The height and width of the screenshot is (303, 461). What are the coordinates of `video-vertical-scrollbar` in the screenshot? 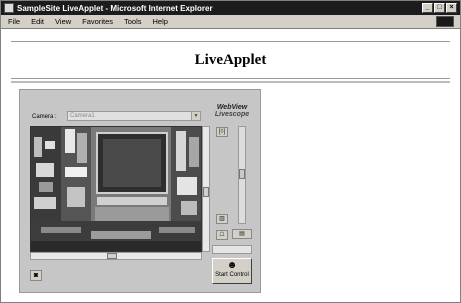 It's located at (206, 189).